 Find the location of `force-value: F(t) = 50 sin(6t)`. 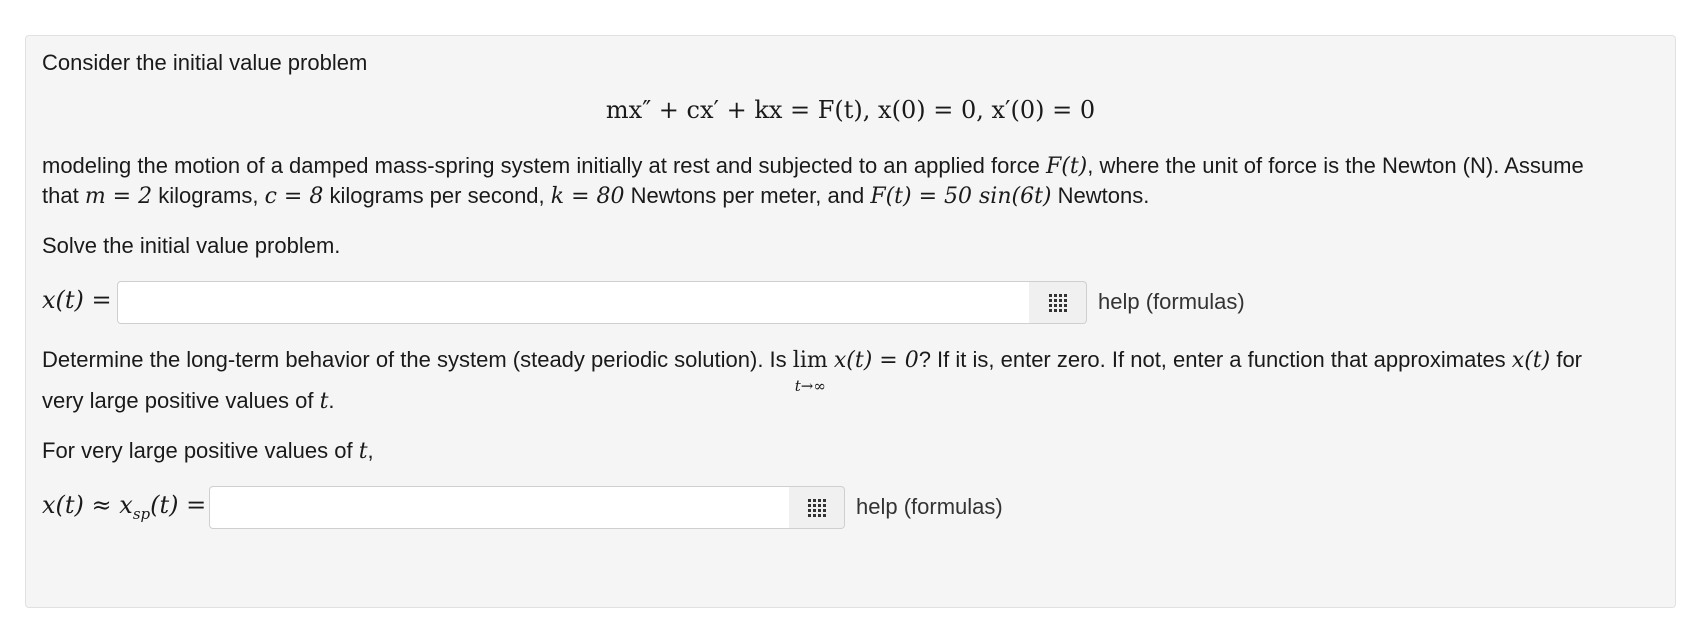

force-value: F(t) = 50 sin(6t) is located at coordinates (961, 196).